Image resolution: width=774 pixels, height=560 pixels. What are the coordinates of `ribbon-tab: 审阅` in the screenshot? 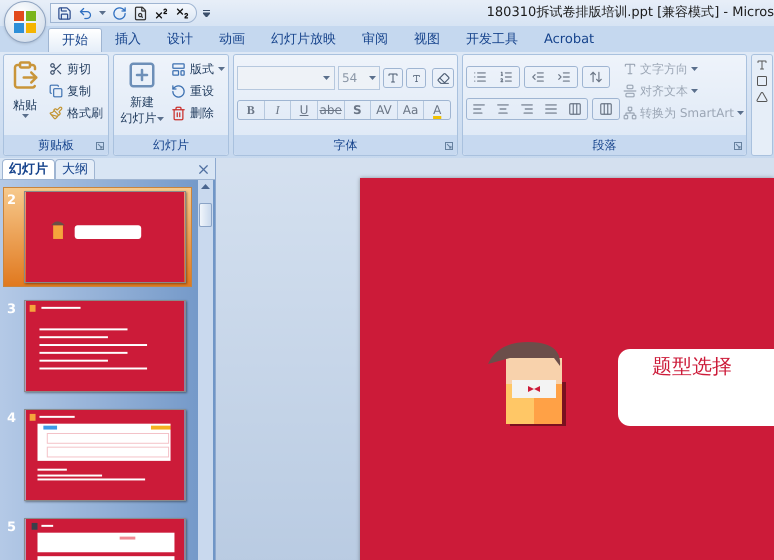 It's located at (375, 40).